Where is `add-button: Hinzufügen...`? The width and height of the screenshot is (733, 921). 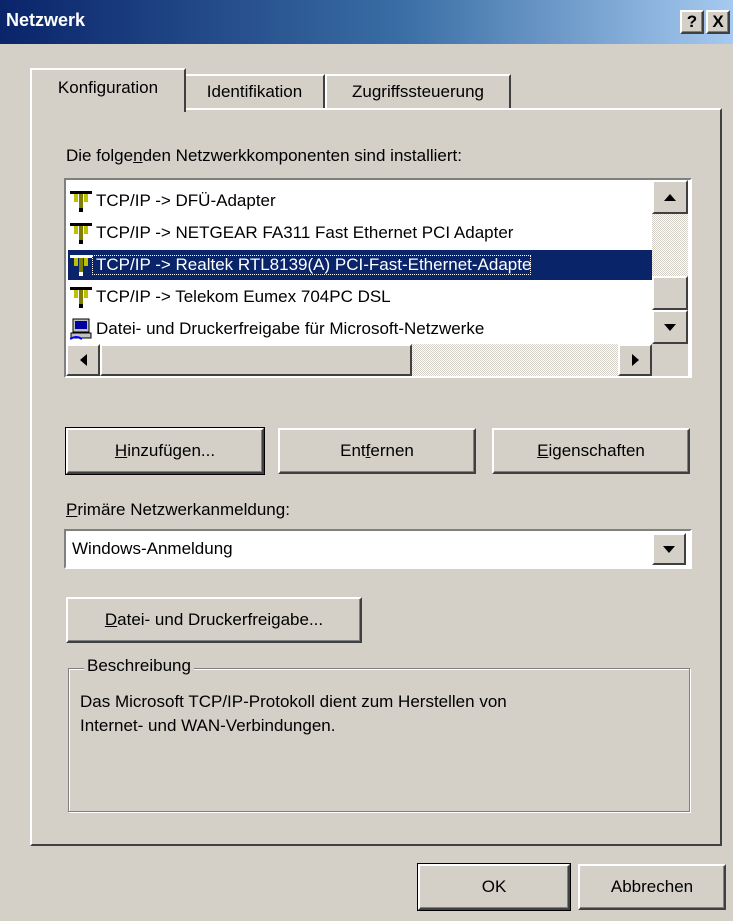 add-button: Hinzufügen... is located at coordinates (165, 451).